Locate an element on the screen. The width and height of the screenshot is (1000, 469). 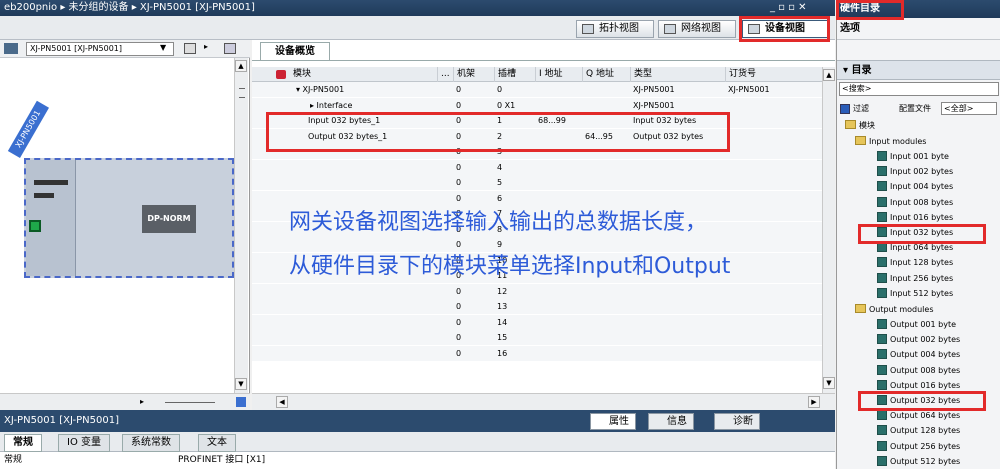
tab-device-overview: 设备概览 is located at coordinates (295, 51).